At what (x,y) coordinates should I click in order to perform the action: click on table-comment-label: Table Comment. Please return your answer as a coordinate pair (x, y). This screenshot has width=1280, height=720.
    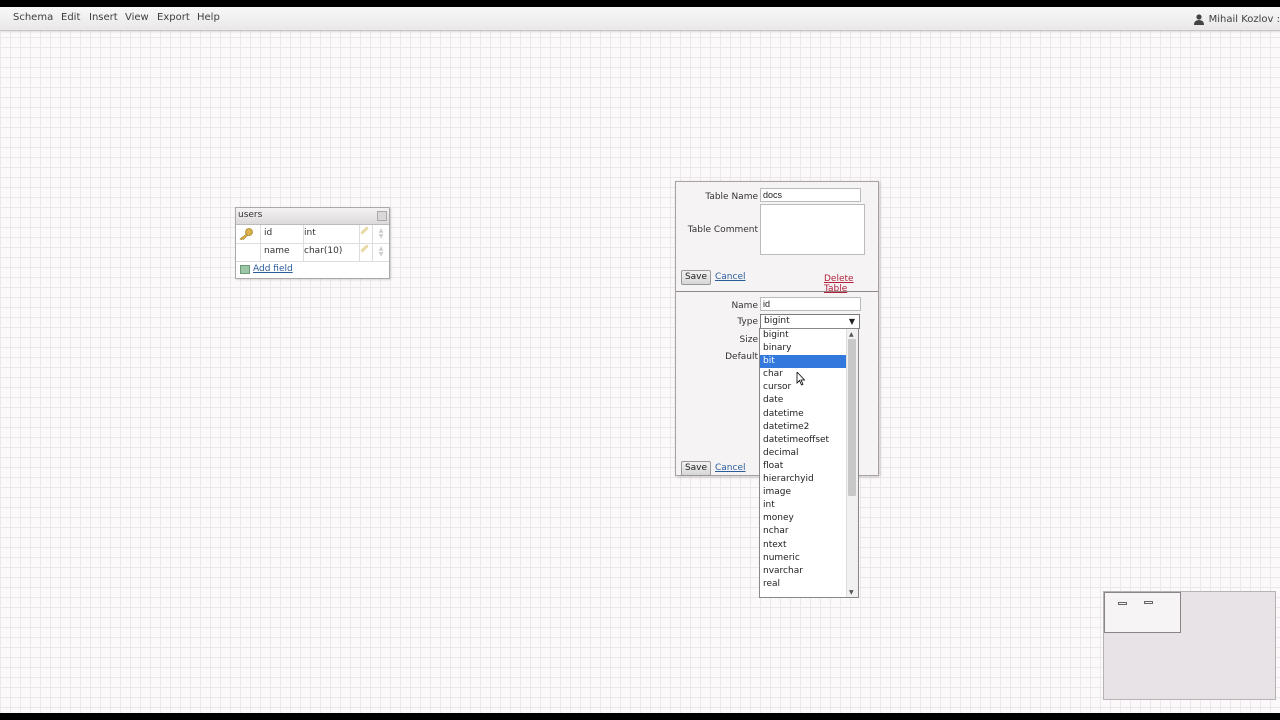
    Looking at the image, I should click on (722, 230).